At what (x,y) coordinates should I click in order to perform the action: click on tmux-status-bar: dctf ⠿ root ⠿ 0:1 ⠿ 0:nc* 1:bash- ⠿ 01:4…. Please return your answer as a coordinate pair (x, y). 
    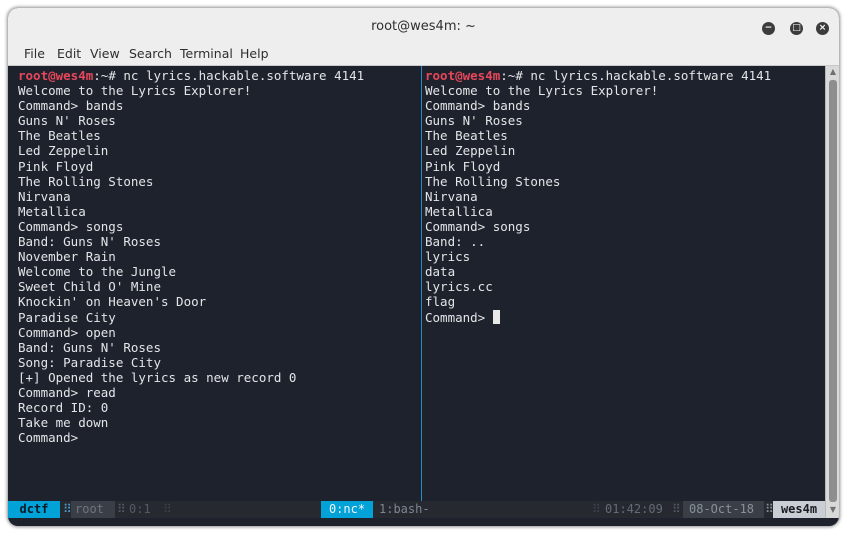
    Looking at the image, I should click on (416, 509).